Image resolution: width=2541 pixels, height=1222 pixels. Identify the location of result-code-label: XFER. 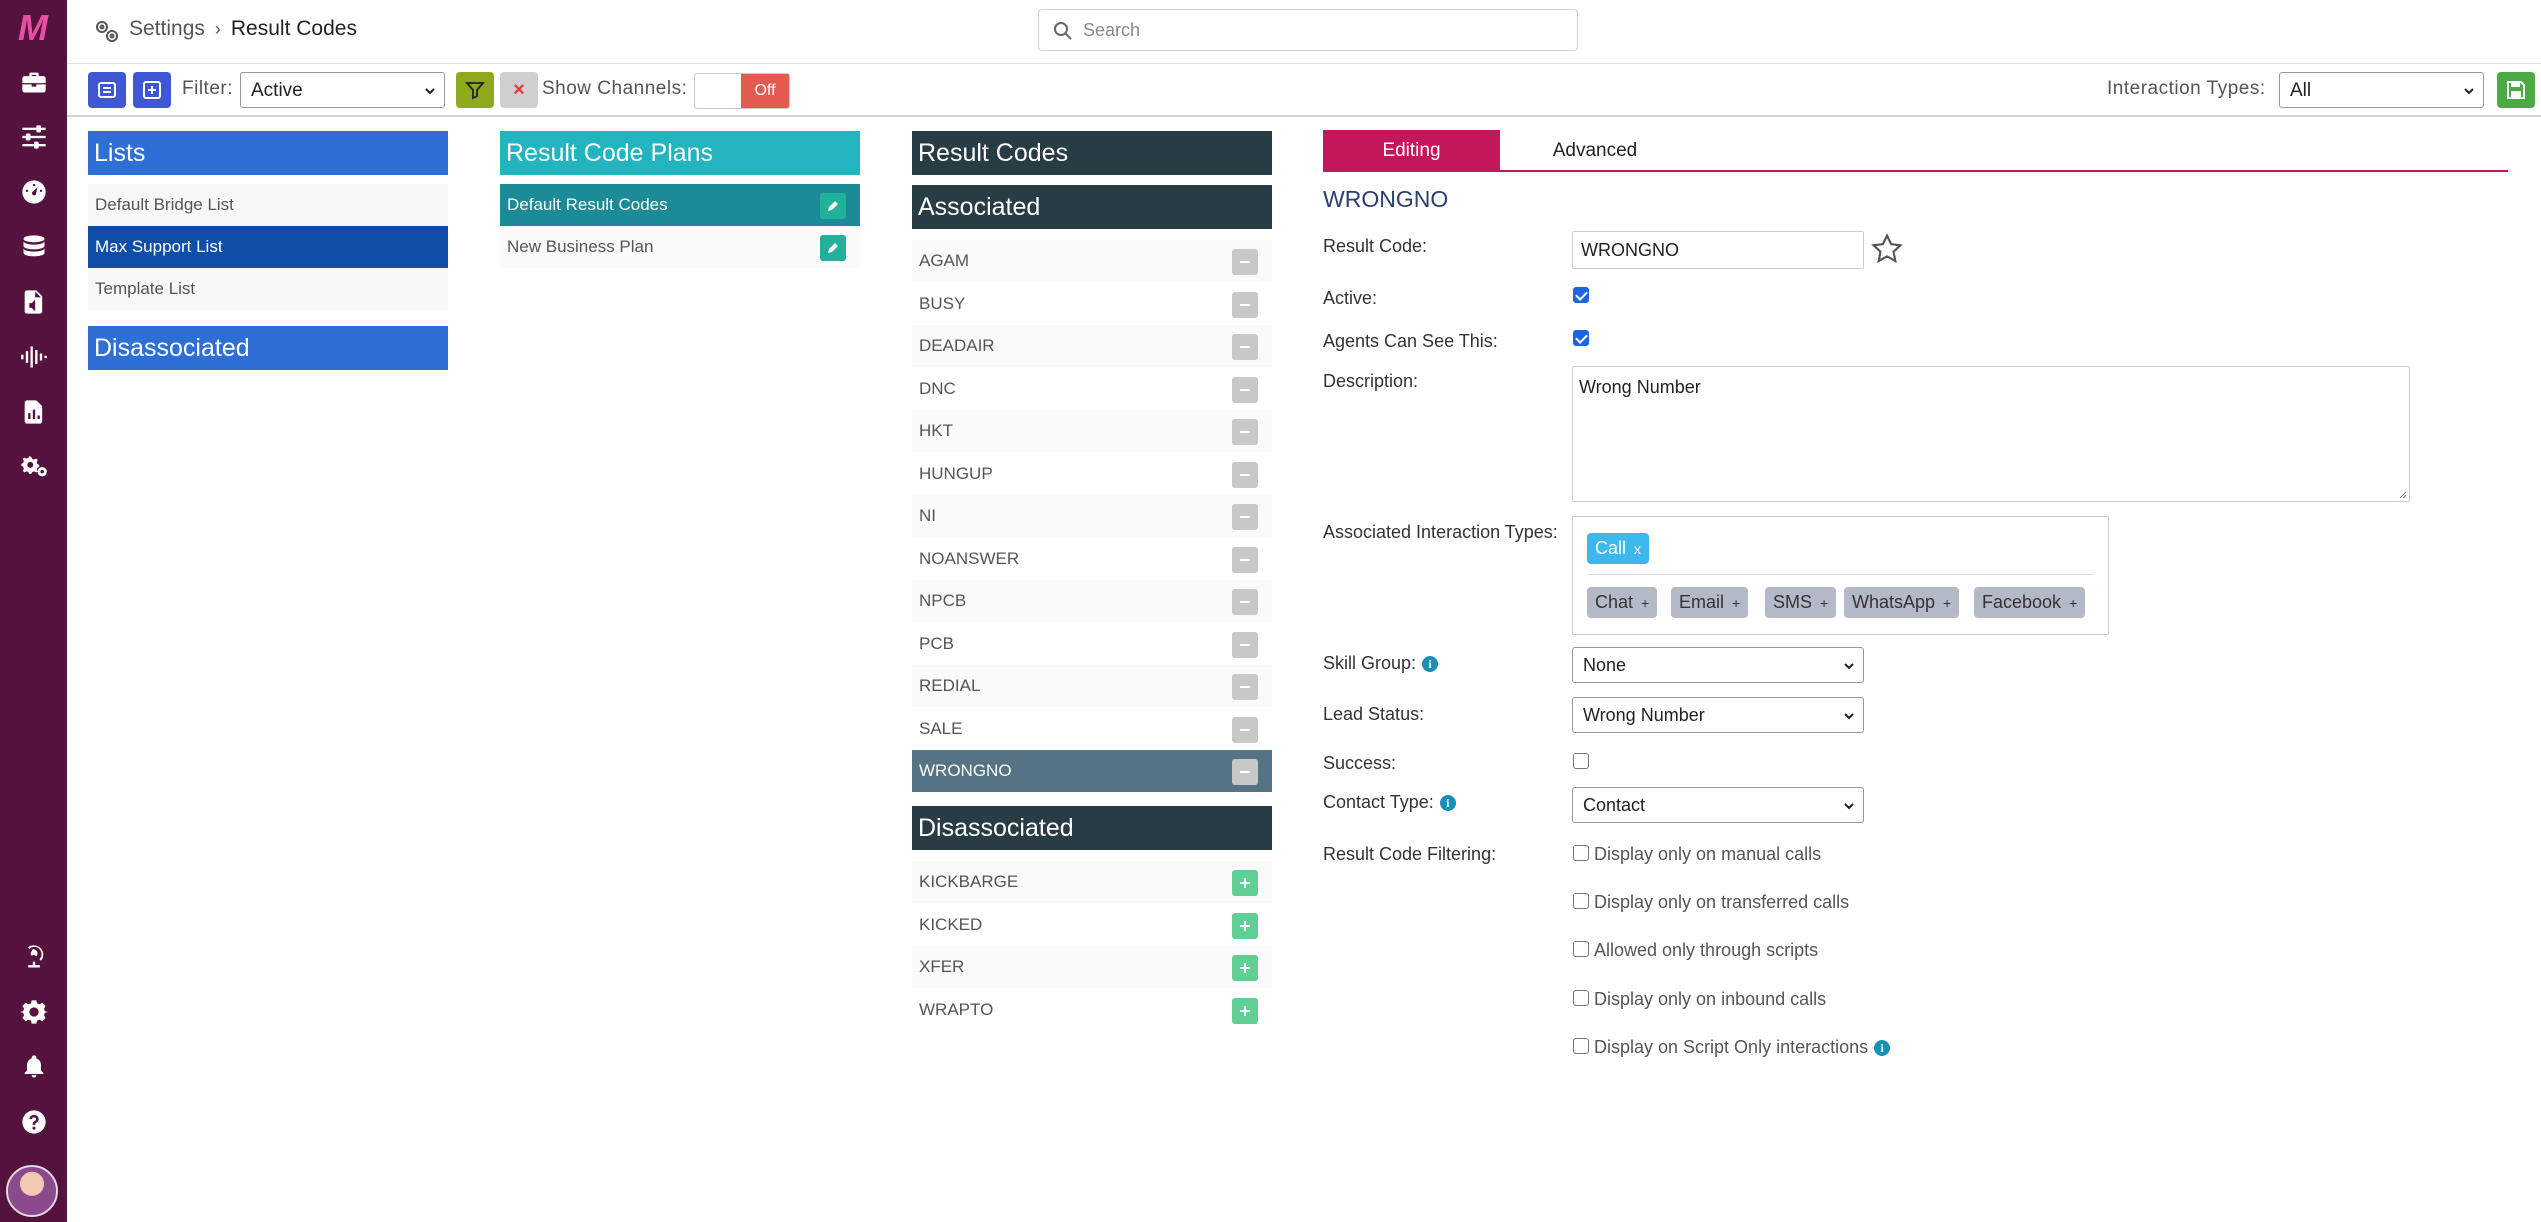
(942, 966).